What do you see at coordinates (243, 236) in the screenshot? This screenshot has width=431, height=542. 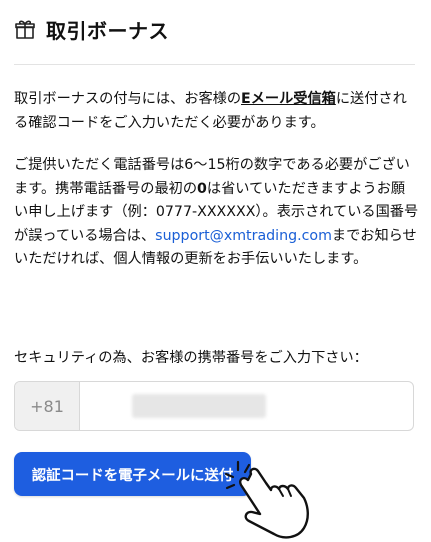 I see `support-email-link: support@xmtrading.com` at bounding box center [243, 236].